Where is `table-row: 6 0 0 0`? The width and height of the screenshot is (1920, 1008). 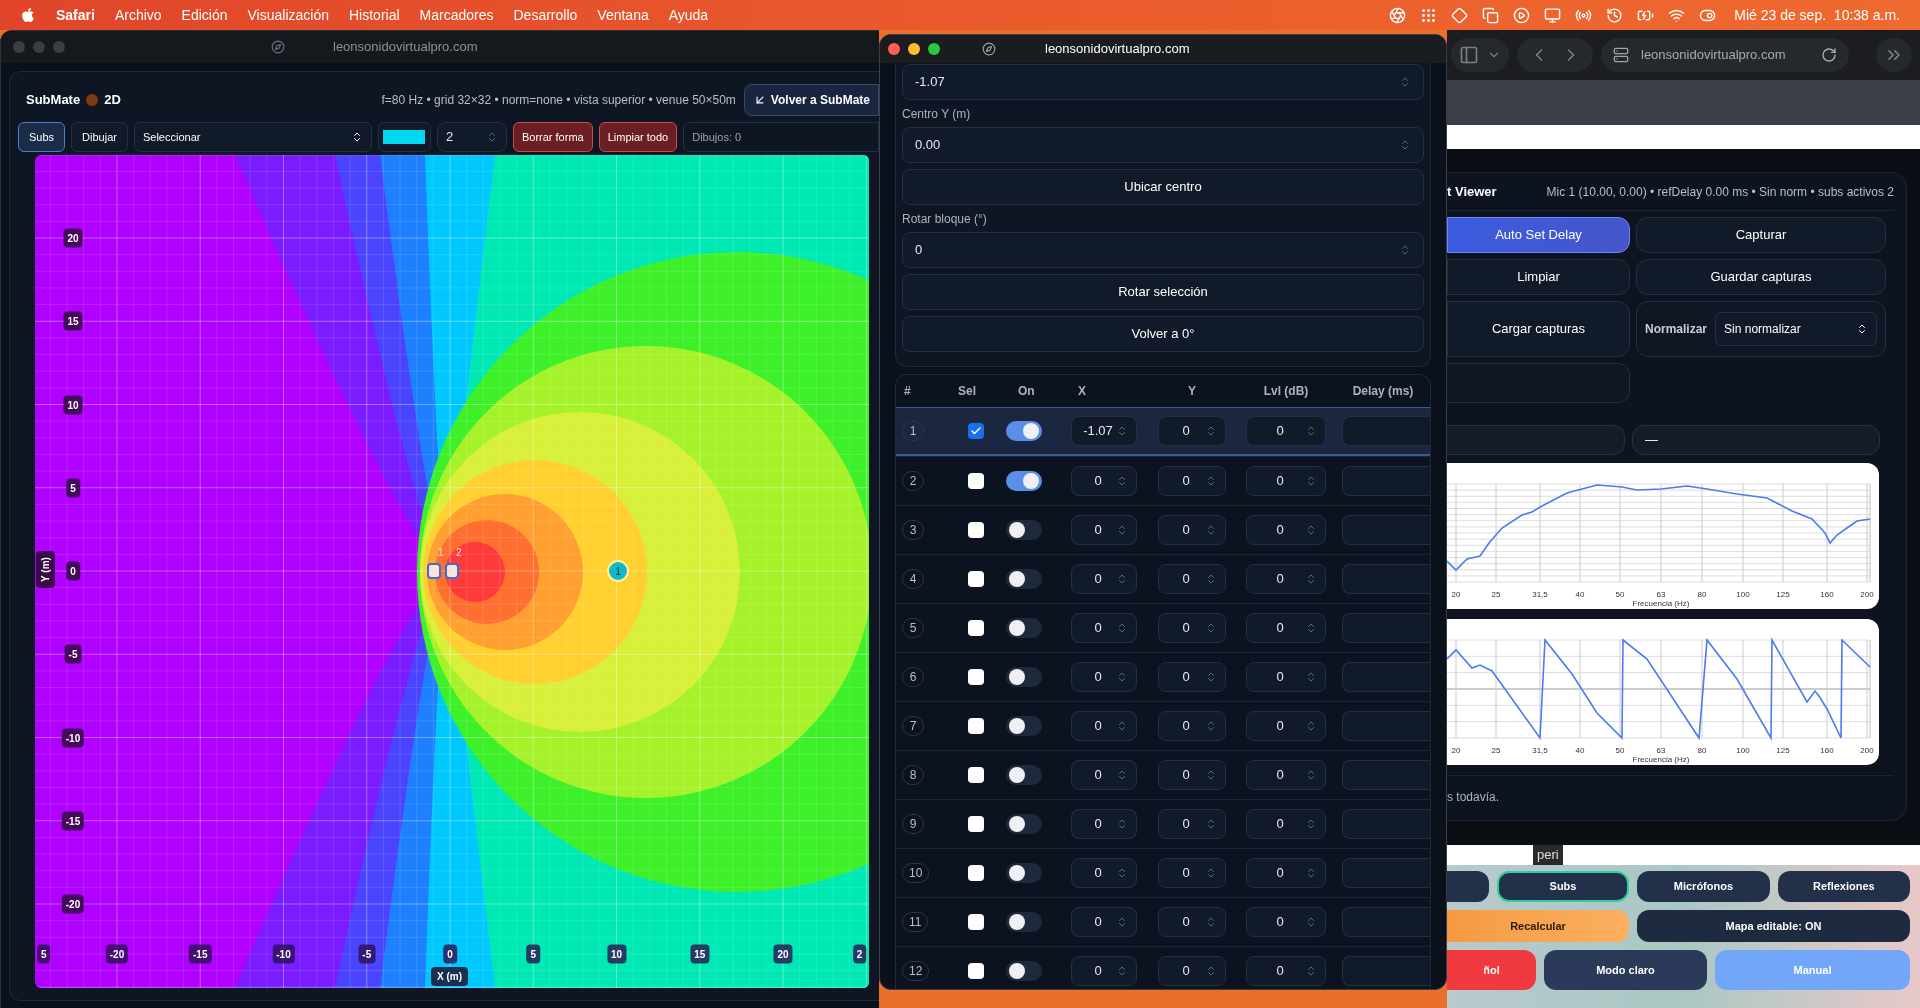
table-row: 6 0 0 0 is located at coordinates (1163, 676).